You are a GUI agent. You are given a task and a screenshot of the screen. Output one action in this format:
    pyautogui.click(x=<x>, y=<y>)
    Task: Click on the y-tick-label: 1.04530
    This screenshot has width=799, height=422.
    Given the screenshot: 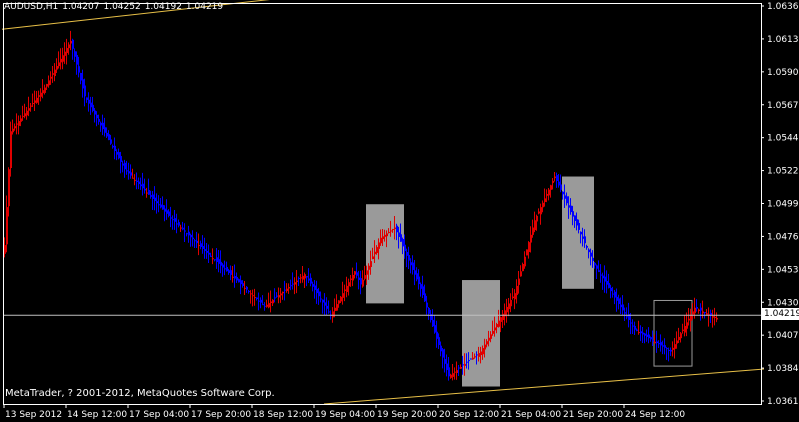 What is the action you would take?
    pyautogui.click(x=783, y=270)
    